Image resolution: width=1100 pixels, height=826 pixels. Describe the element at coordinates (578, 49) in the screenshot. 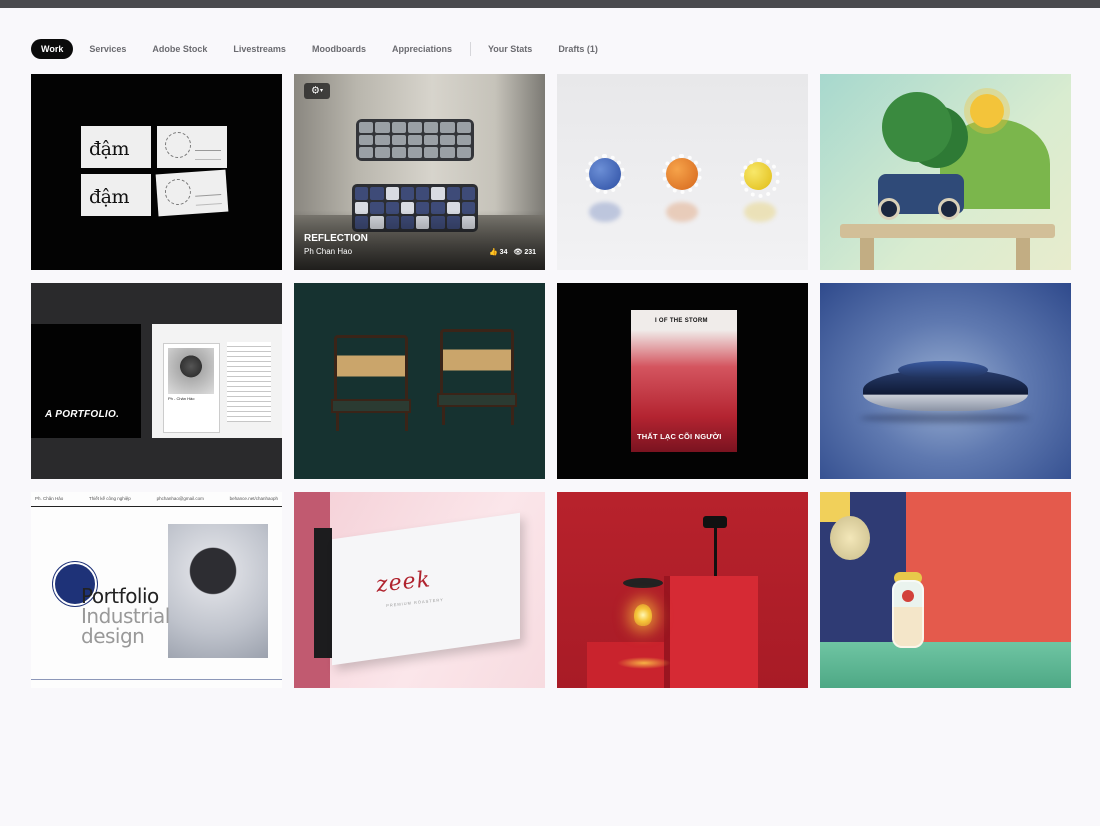

I see `tab-drafts: Drafts (1)` at that location.